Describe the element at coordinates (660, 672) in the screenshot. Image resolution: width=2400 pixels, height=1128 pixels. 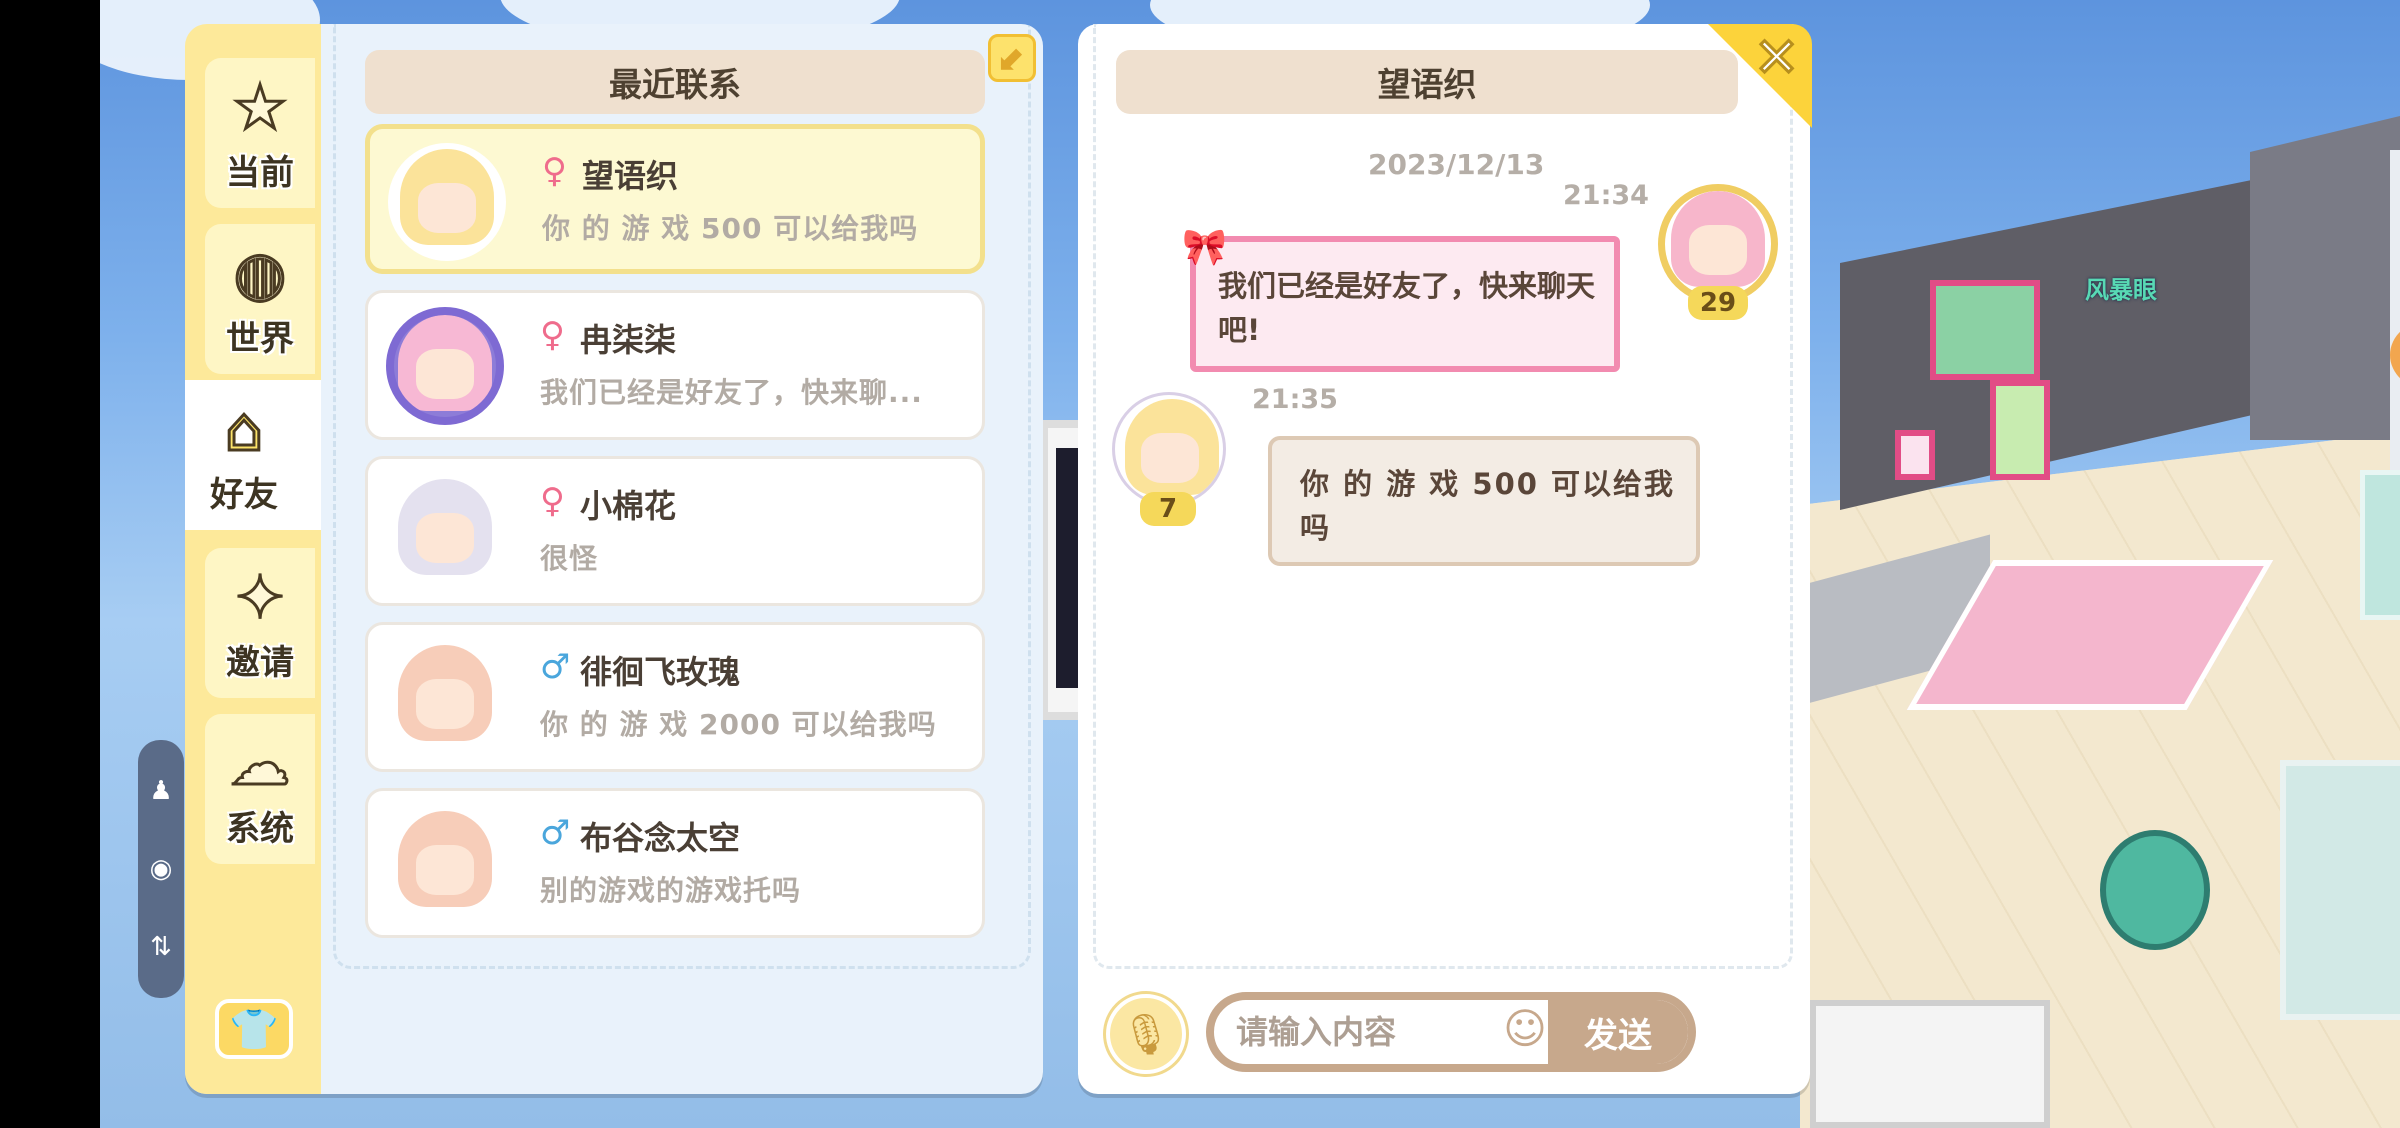
I see `contact-name: 徘徊飞玫瑰` at that location.